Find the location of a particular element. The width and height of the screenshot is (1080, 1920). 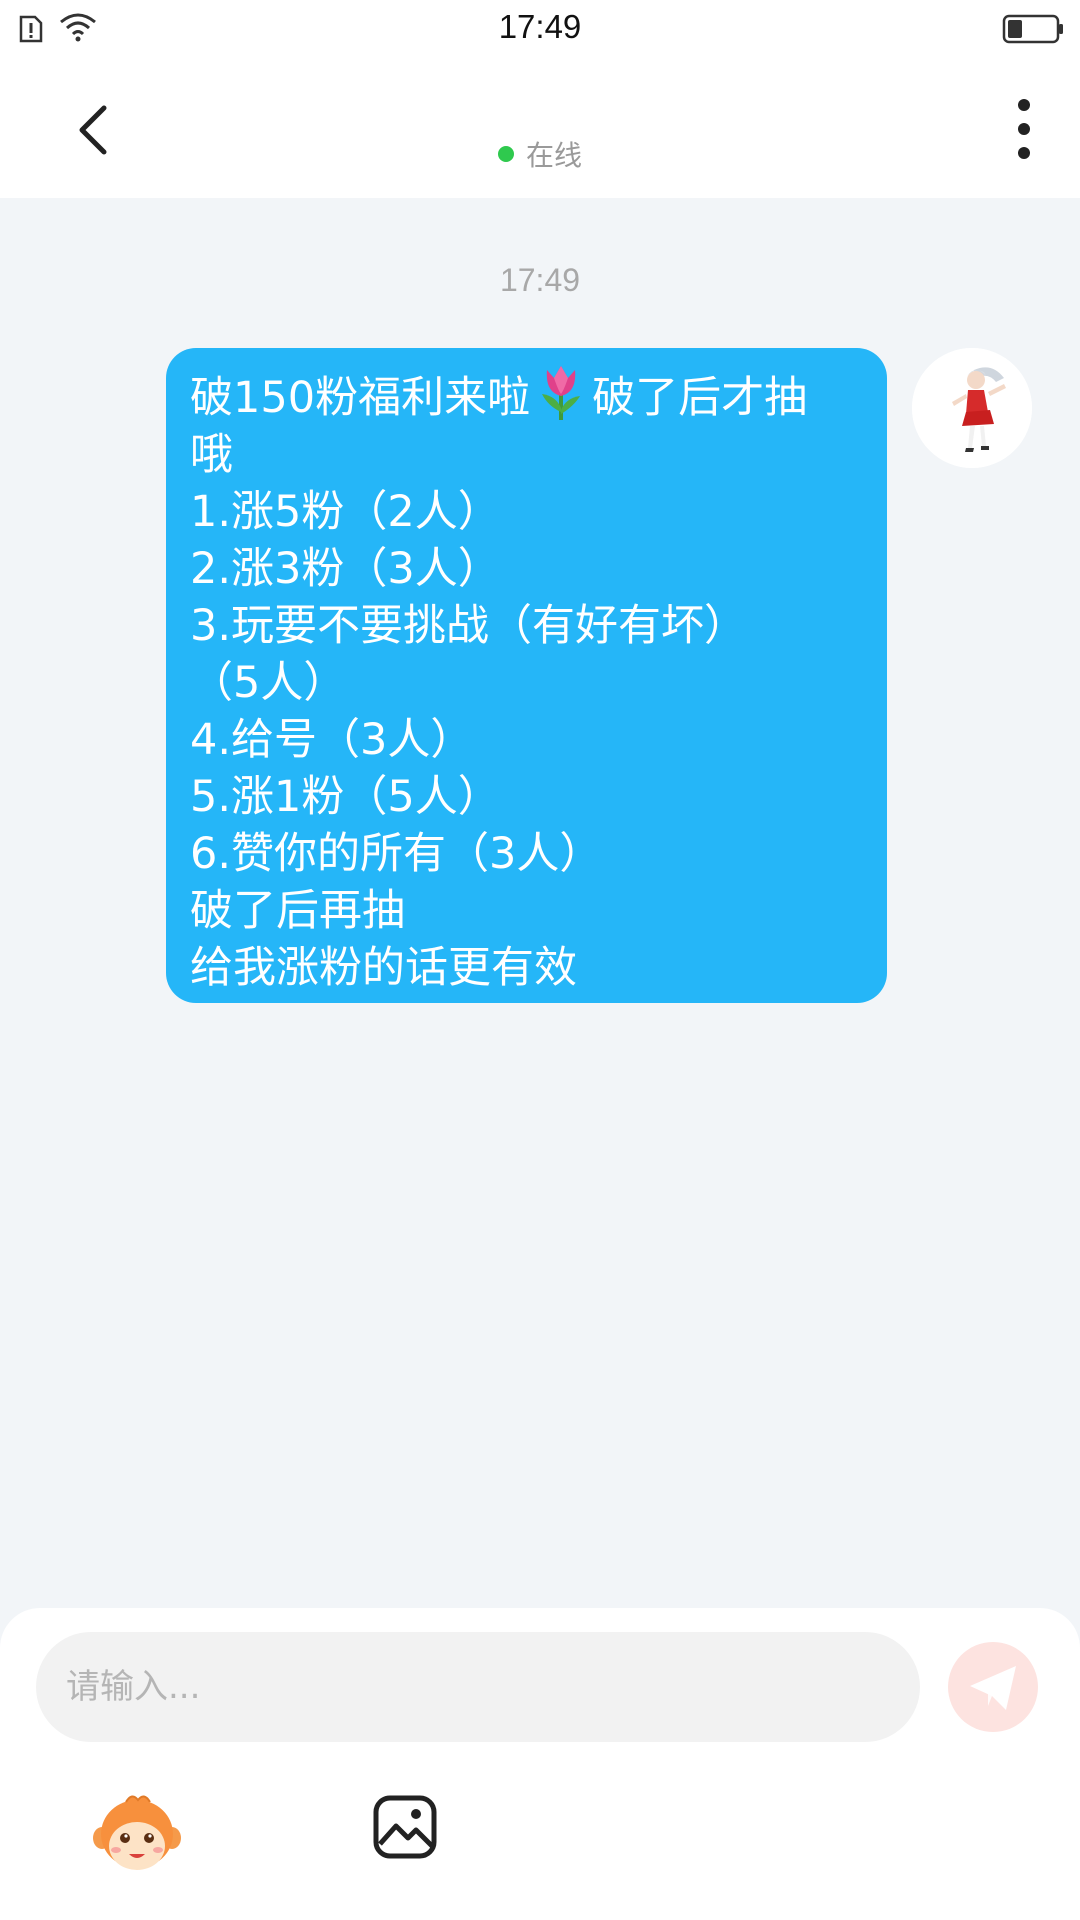

paper-plane-icon is located at coordinates (993, 1688).